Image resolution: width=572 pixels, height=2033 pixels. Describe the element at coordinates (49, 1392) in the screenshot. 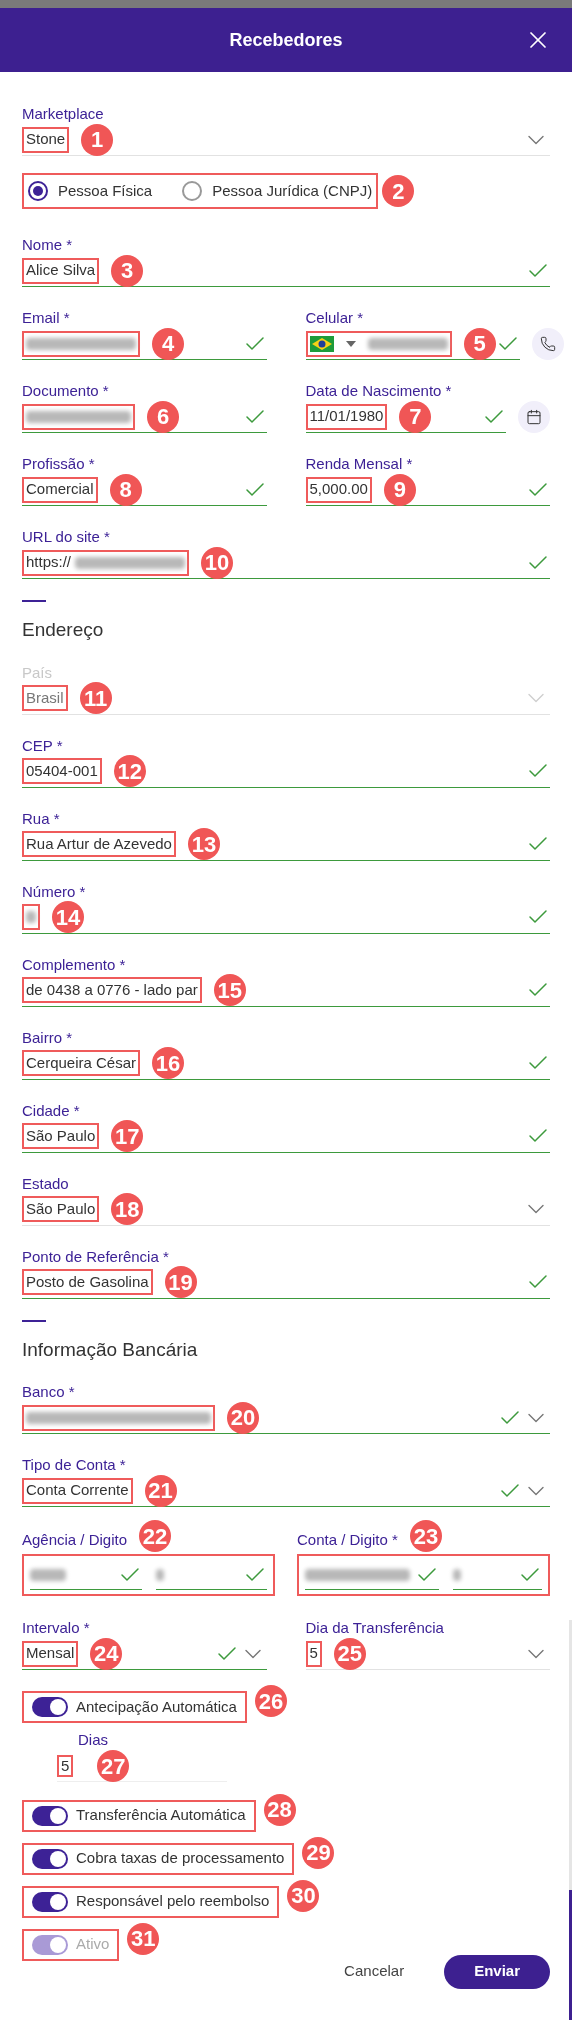

I see `field-label: Banco *` at that location.